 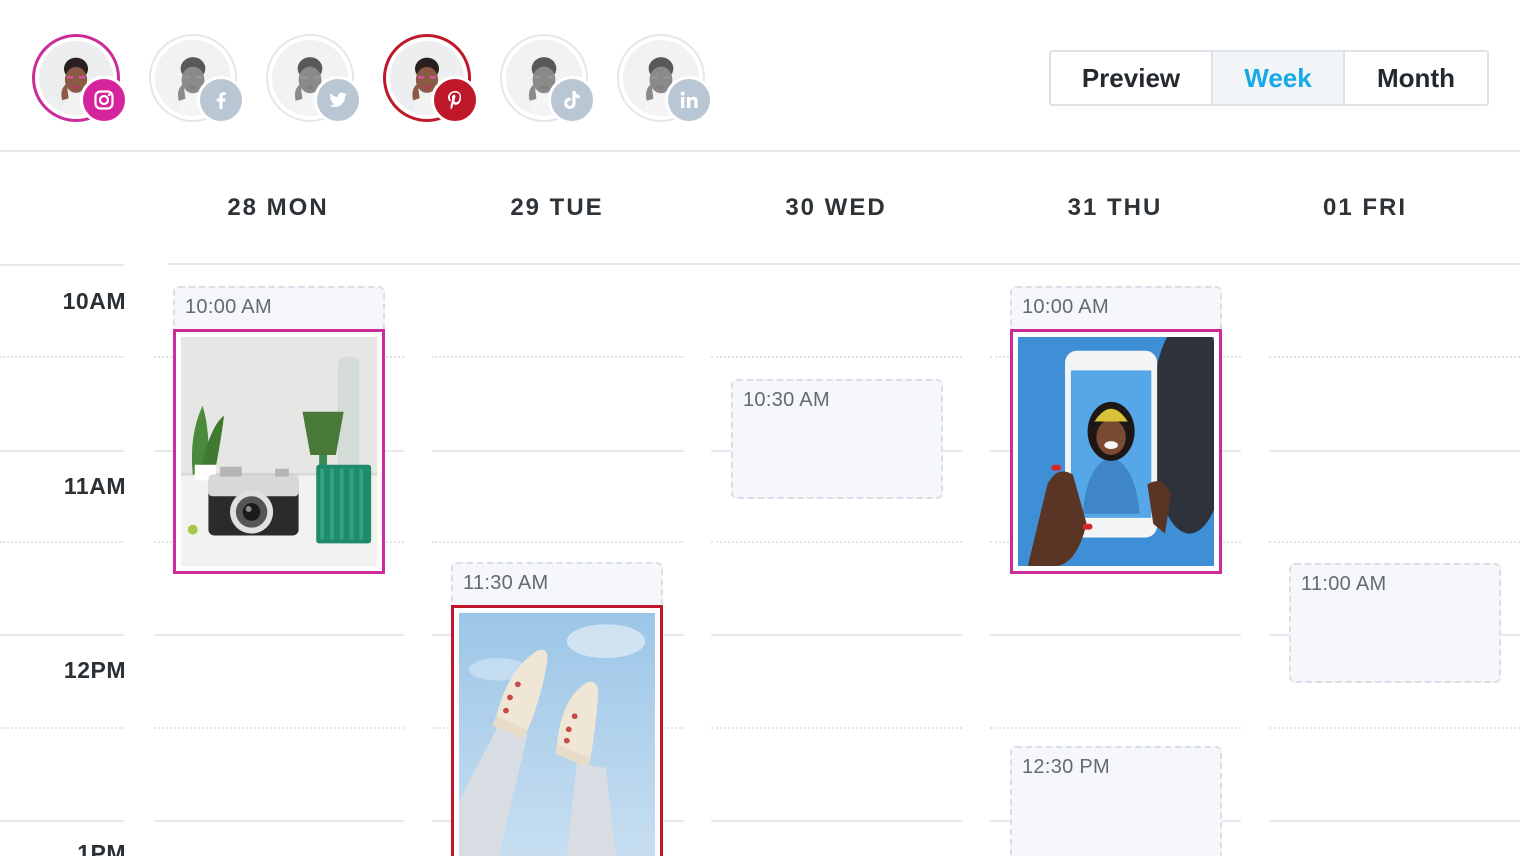 I want to click on day-header-wed: 30 WED, so click(x=836, y=207).